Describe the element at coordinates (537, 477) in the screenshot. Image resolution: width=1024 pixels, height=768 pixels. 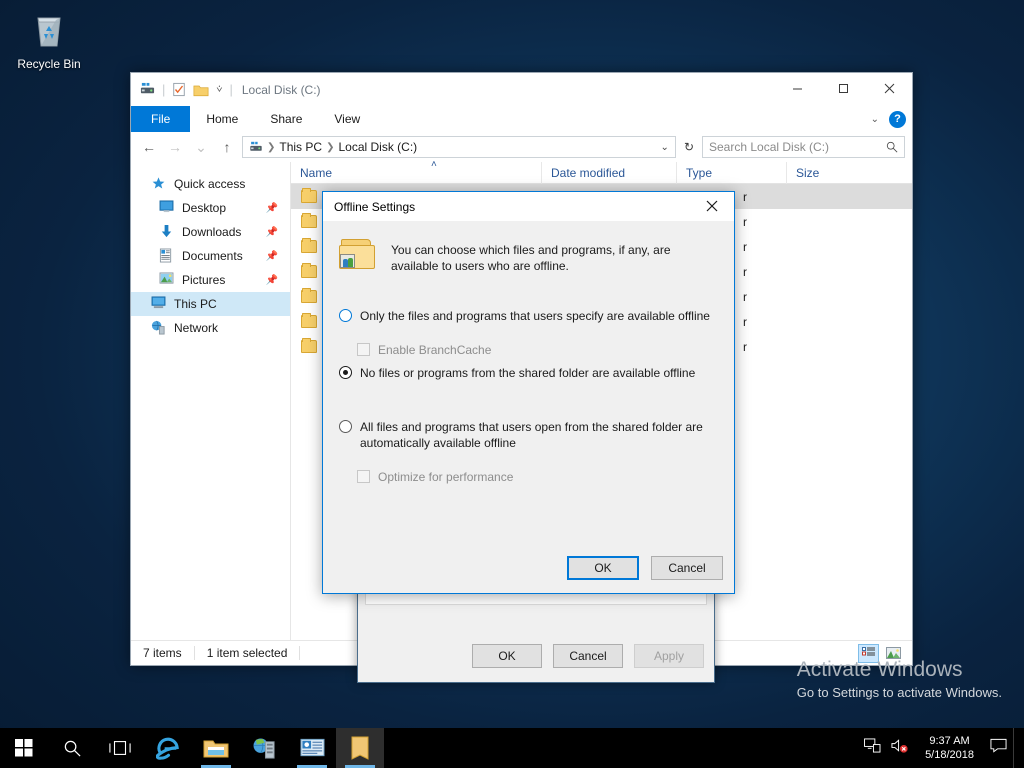
I see `option-optimize-performance: Optimize for performance` at that location.